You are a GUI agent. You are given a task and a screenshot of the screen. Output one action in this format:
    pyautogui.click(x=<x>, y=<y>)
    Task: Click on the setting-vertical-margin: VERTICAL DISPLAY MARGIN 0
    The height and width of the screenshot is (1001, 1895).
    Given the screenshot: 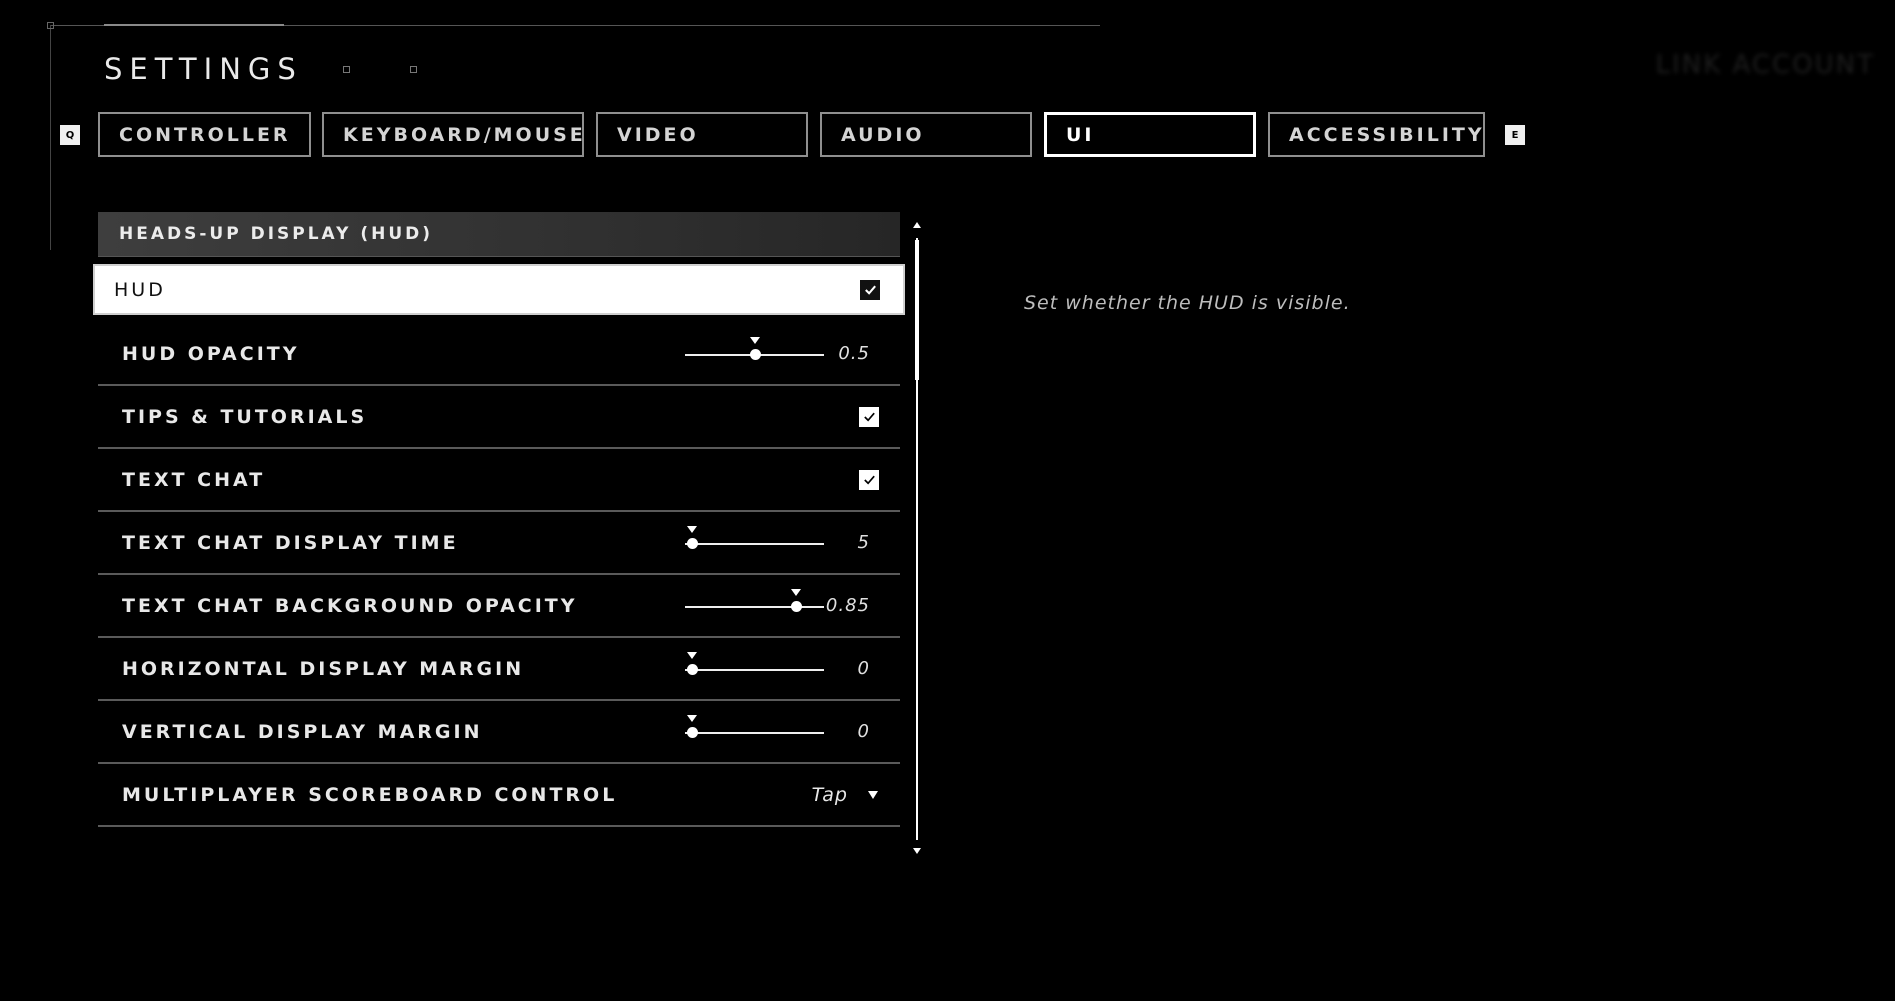 What is the action you would take?
    pyautogui.click(x=499, y=732)
    